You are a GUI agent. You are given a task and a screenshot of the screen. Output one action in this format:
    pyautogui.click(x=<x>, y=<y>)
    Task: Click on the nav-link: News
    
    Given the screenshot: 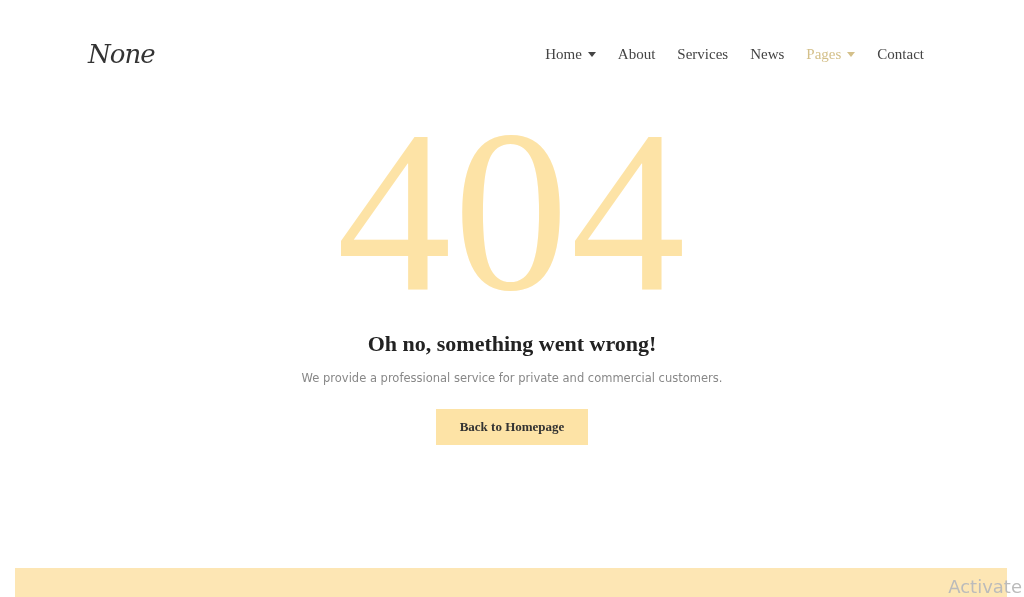 What is the action you would take?
    pyautogui.click(x=767, y=54)
    